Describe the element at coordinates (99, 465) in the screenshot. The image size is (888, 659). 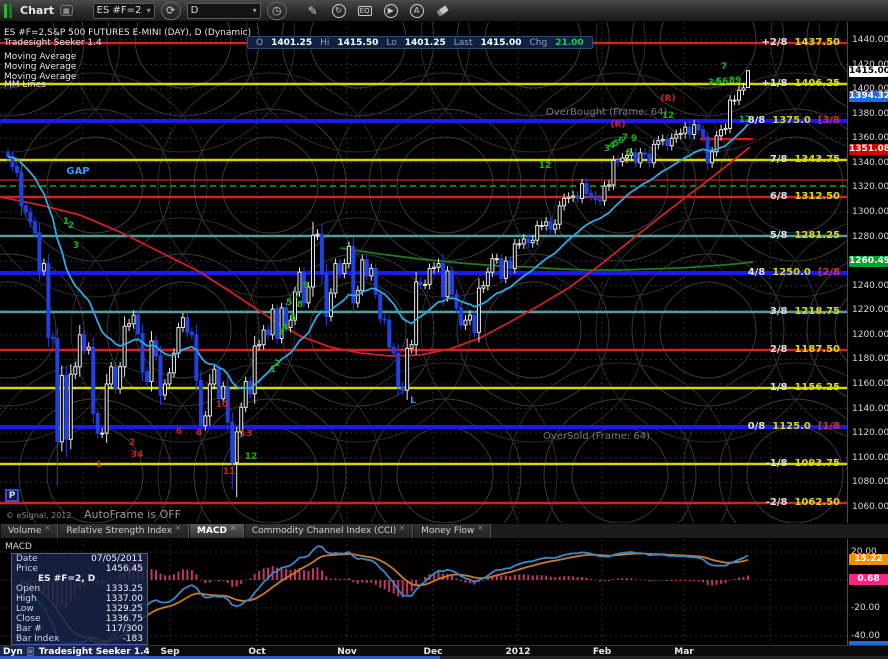
I see `svg-text: 1` at that location.